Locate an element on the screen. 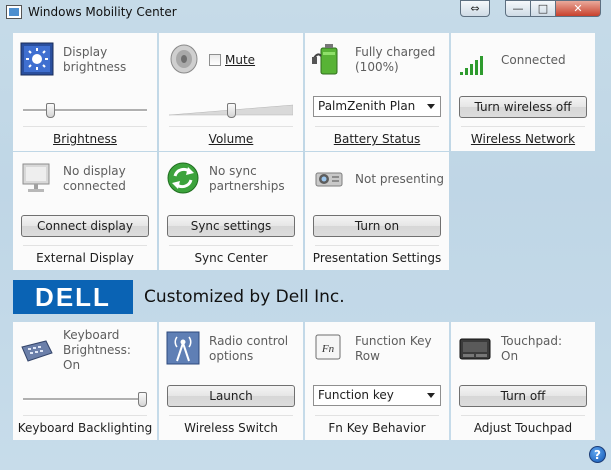 This screenshot has height=470, width=611. oem-text: Customized by Dell Inc. is located at coordinates (244, 297).